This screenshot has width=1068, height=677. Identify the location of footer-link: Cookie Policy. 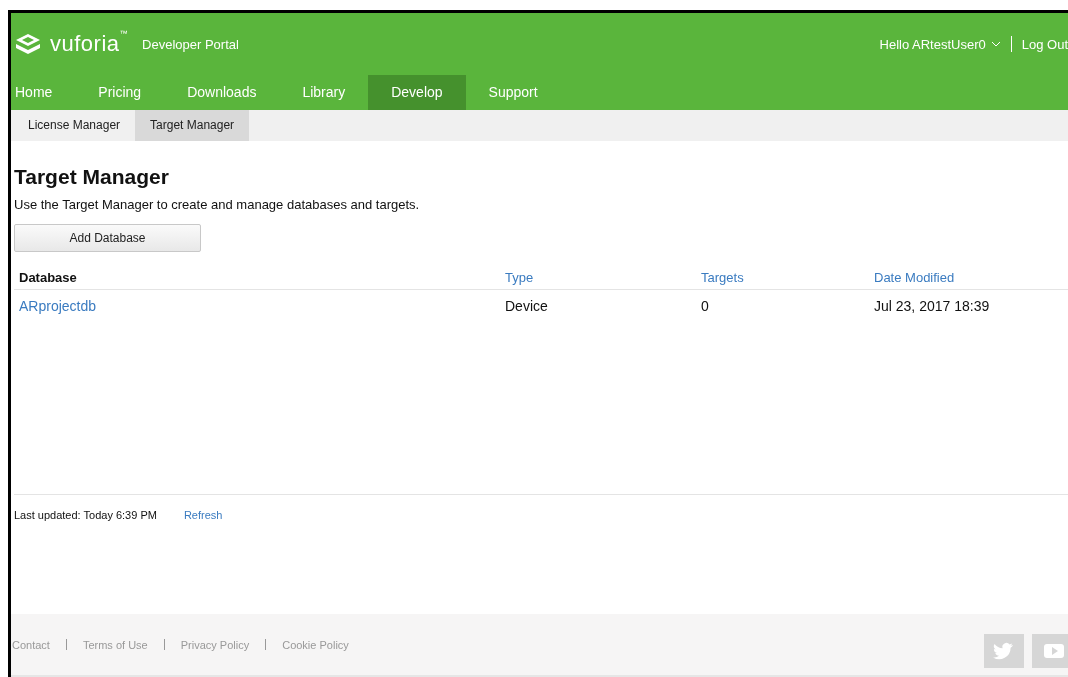
(315, 644).